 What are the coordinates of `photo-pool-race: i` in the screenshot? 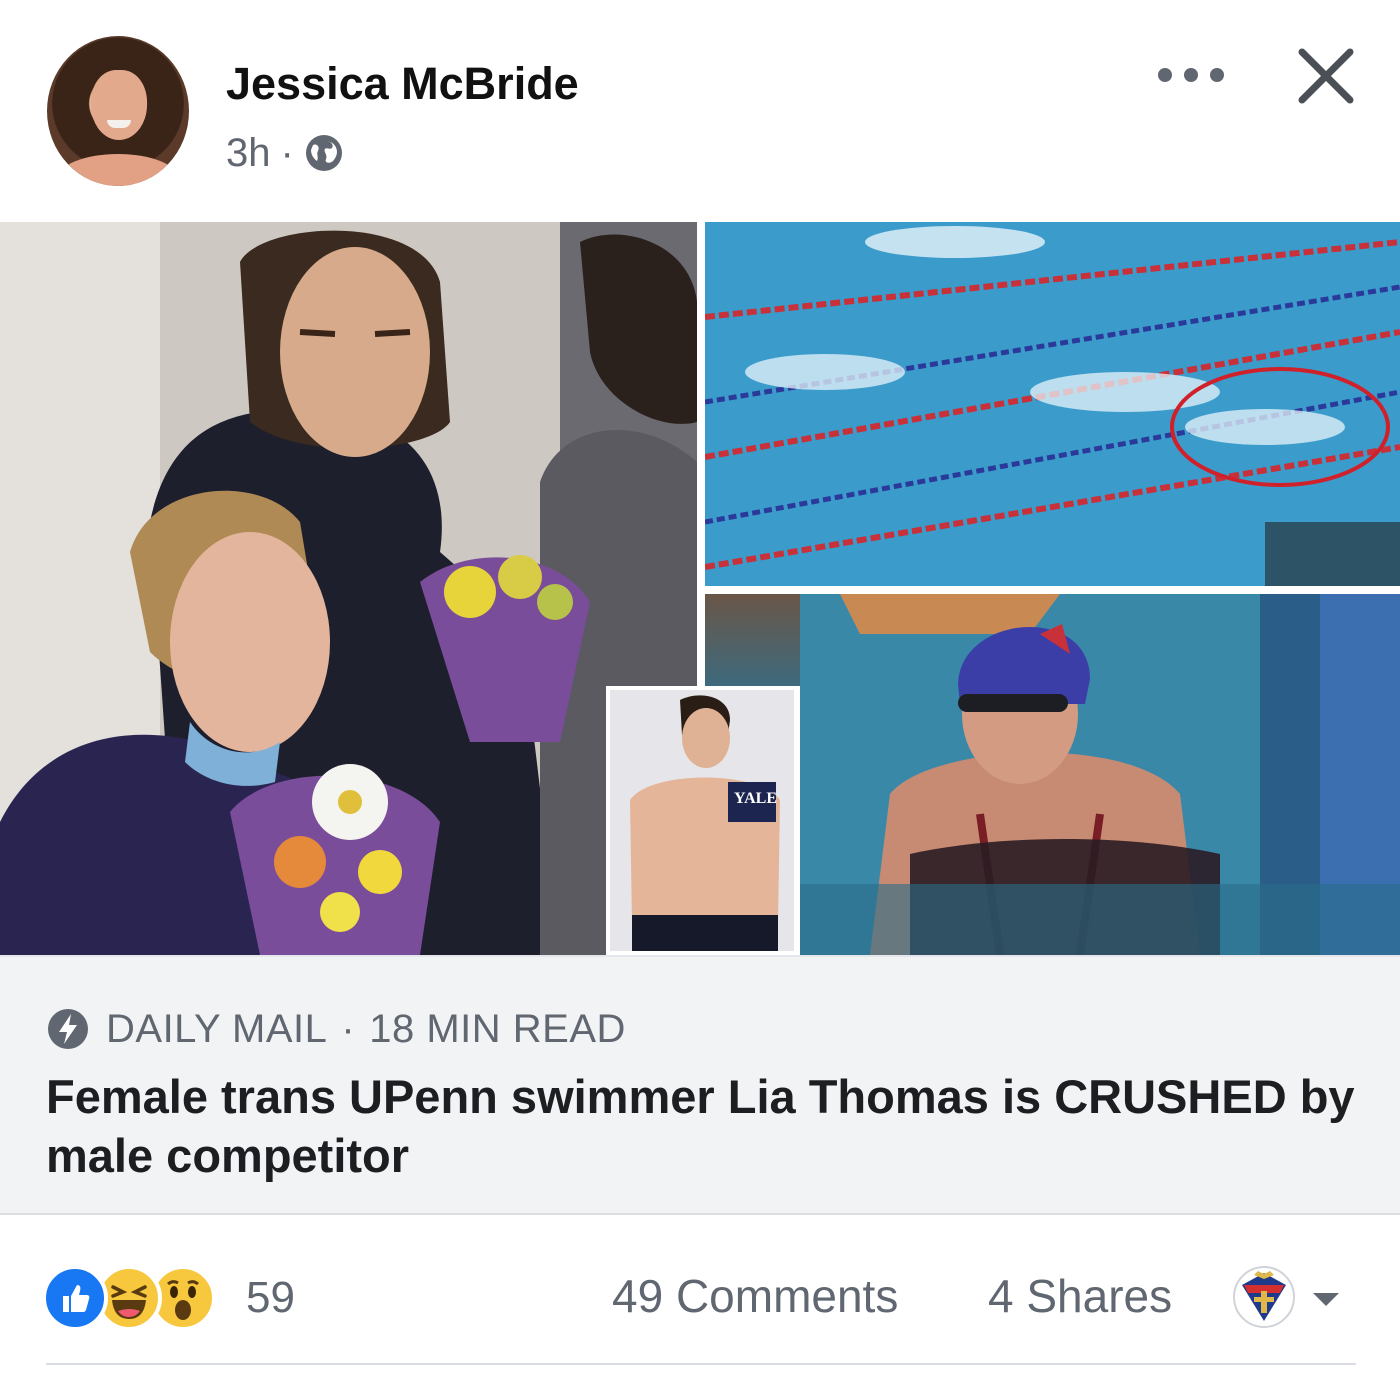 It's located at (1052, 404).